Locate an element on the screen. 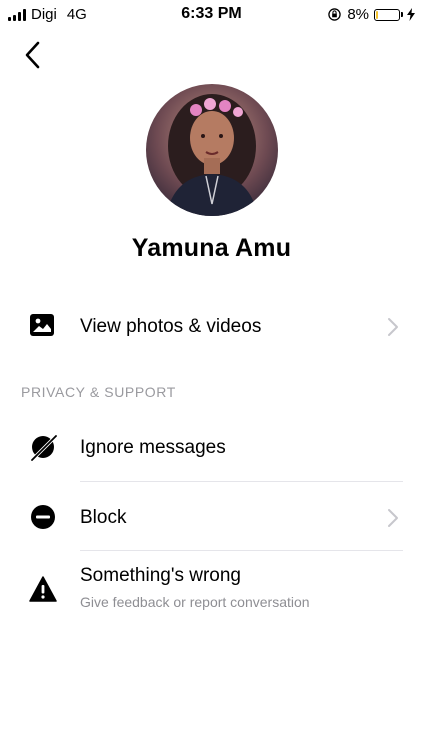 The width and height of the screenshot is (423, 750). status-right: 8% is located at coordinates (371, 14).